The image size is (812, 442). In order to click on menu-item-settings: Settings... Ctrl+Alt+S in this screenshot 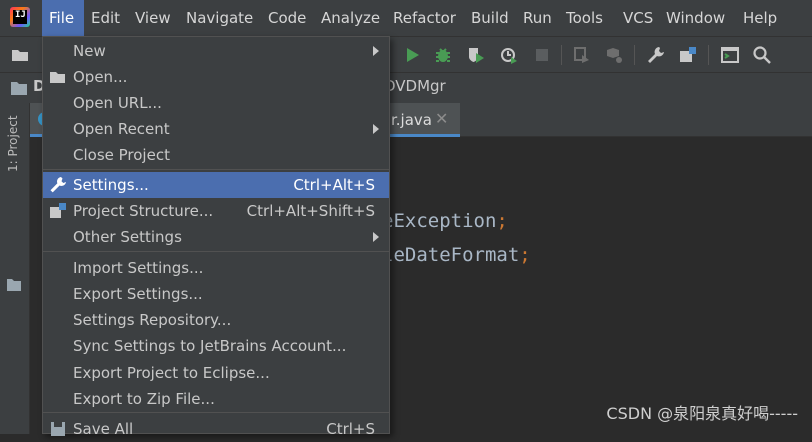, I will do `click(216, 185)`.